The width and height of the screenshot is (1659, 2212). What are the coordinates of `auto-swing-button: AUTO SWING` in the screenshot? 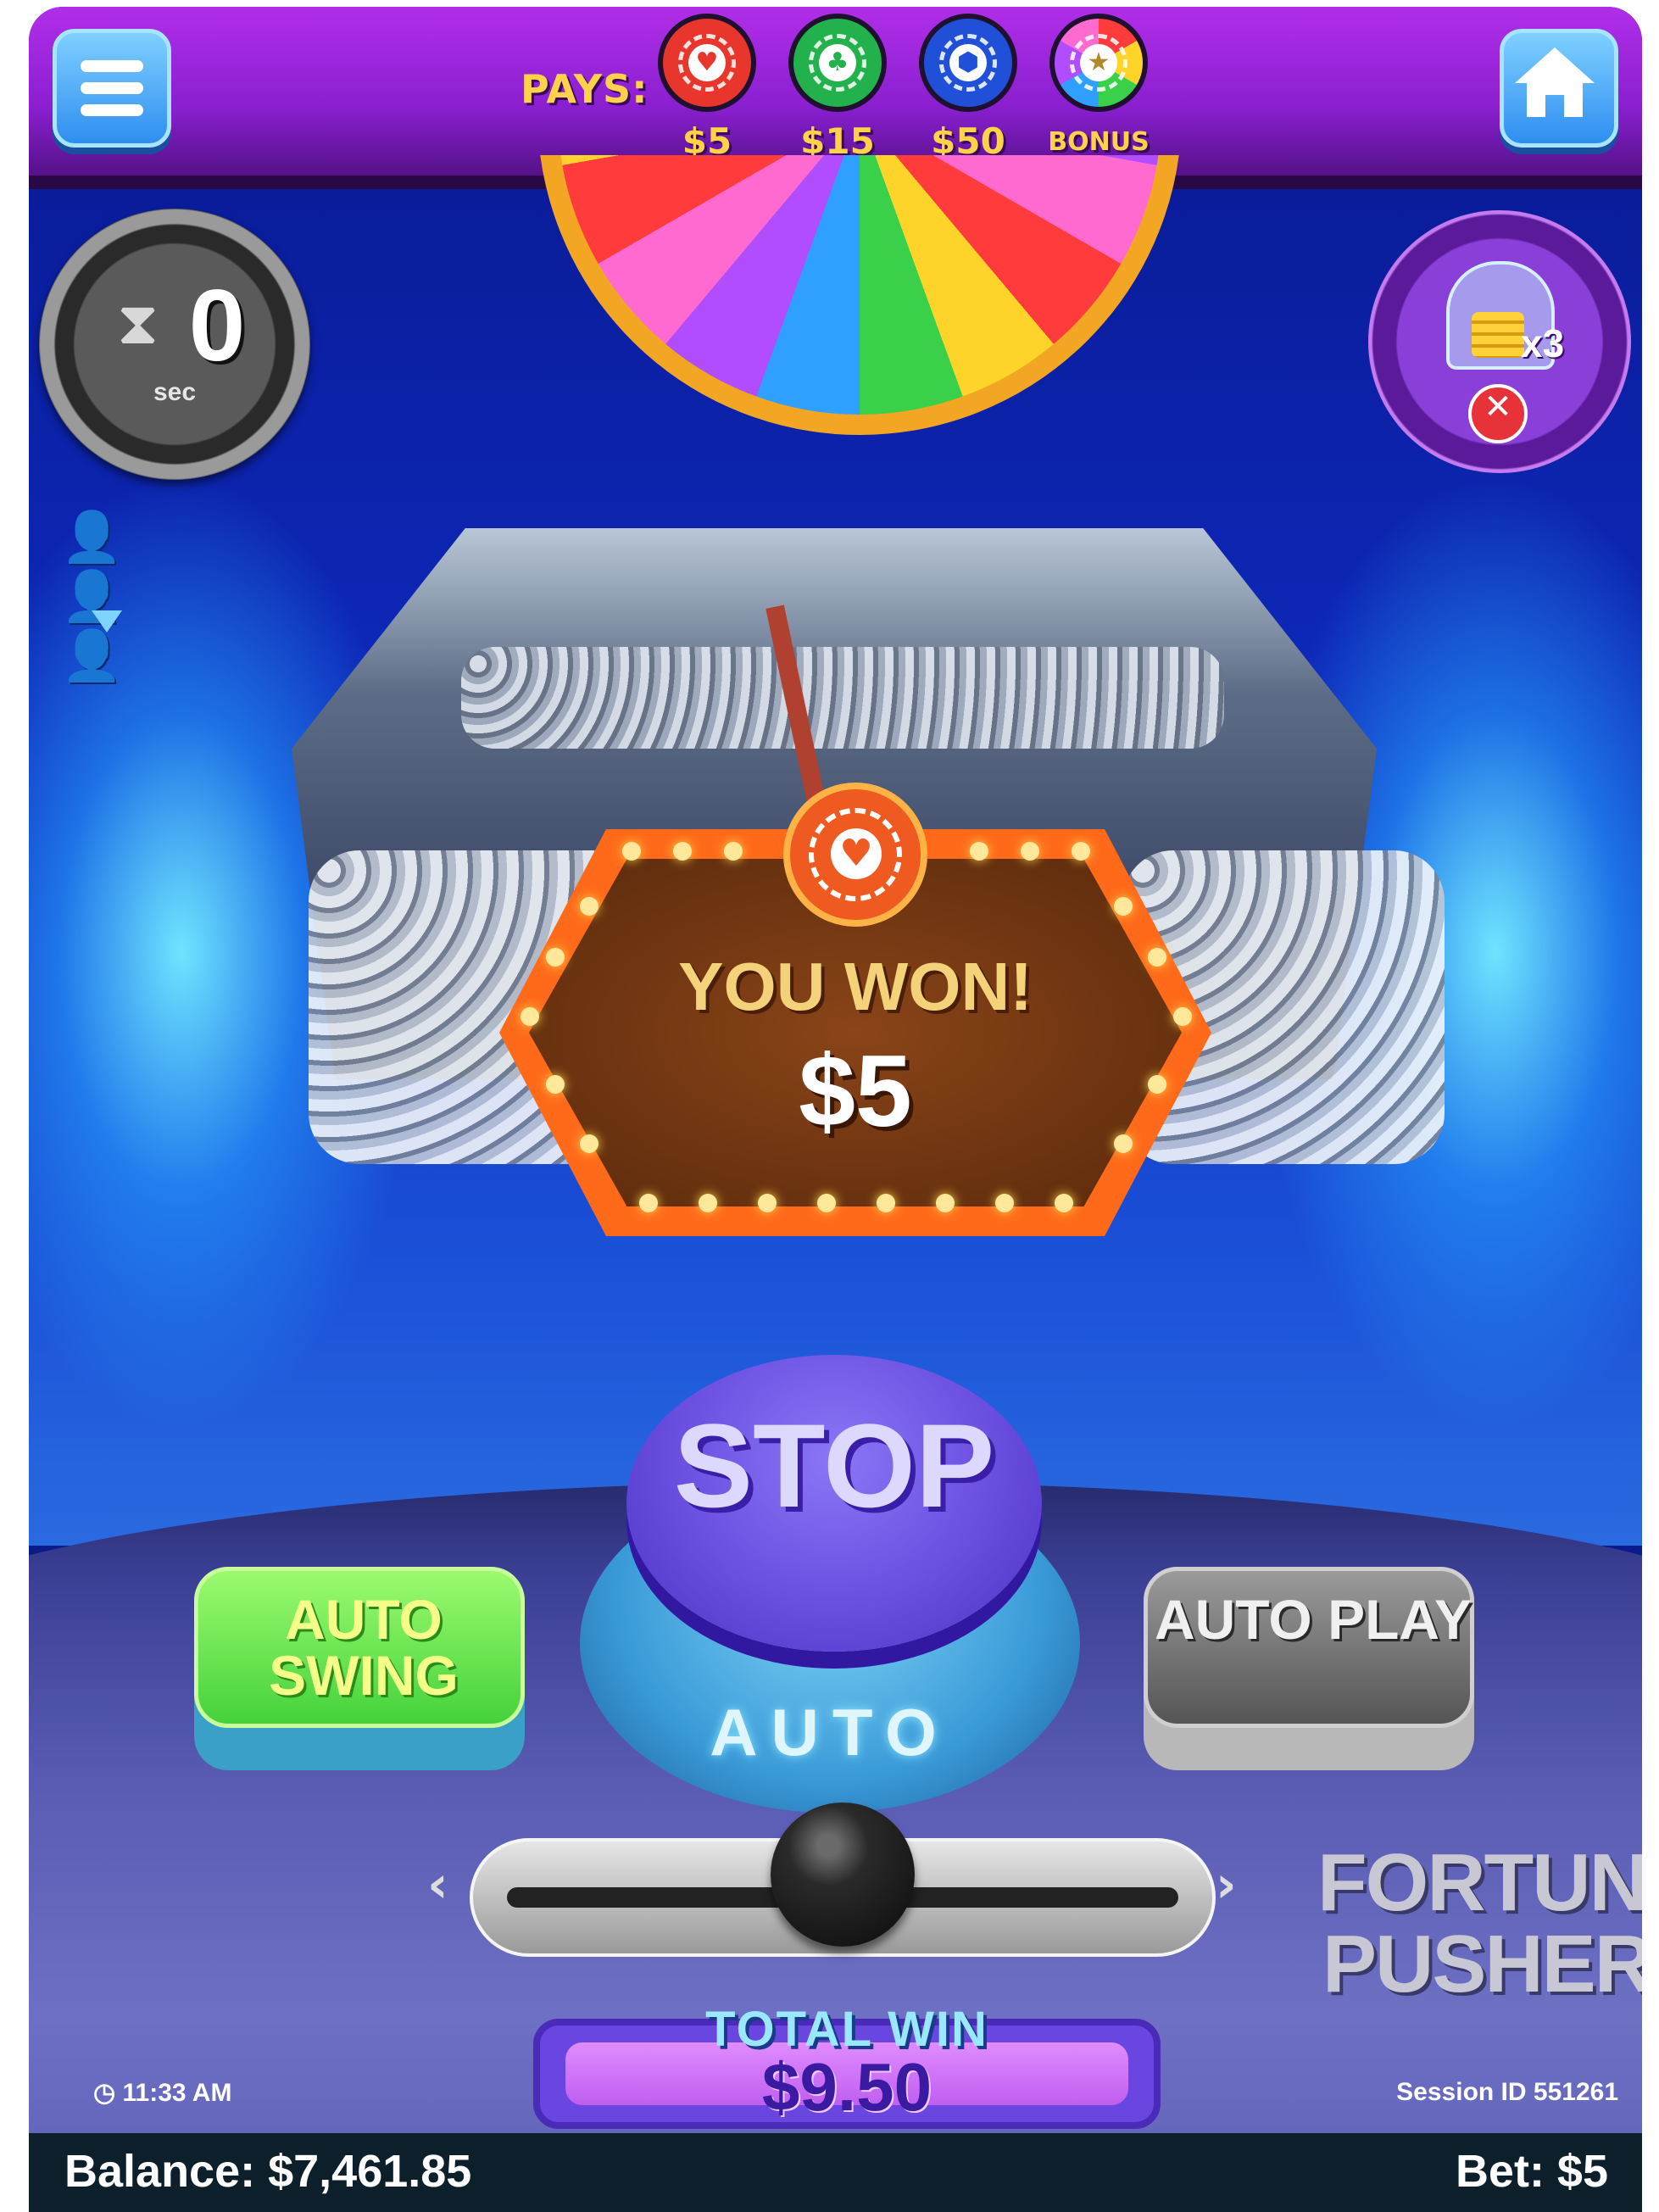 It's located at (359, 1668).